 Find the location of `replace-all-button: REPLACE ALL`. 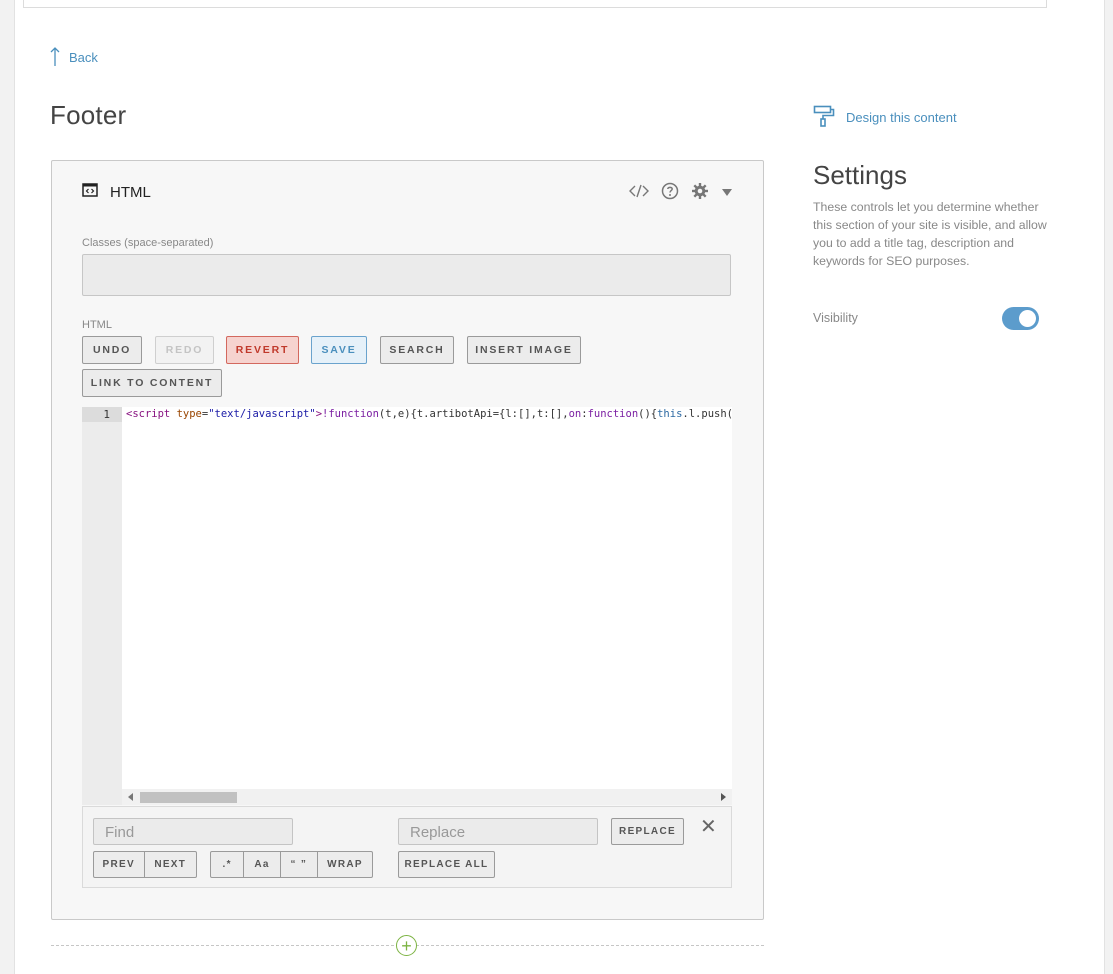

replace-all-button: REPLACE ALL is located at coordinates (446, 864).